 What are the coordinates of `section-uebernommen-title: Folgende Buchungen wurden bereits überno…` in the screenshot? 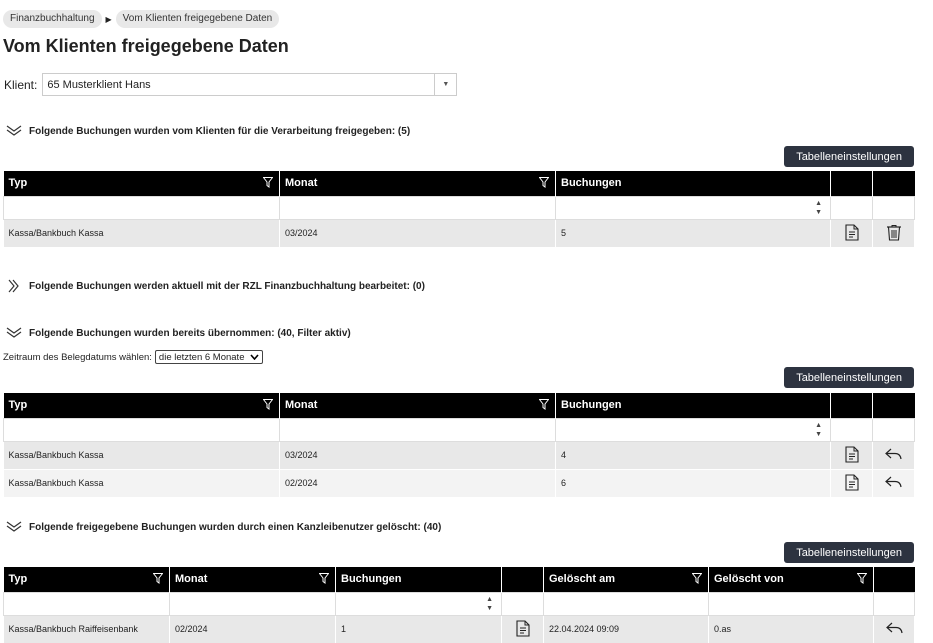 It's located at (190, 333).